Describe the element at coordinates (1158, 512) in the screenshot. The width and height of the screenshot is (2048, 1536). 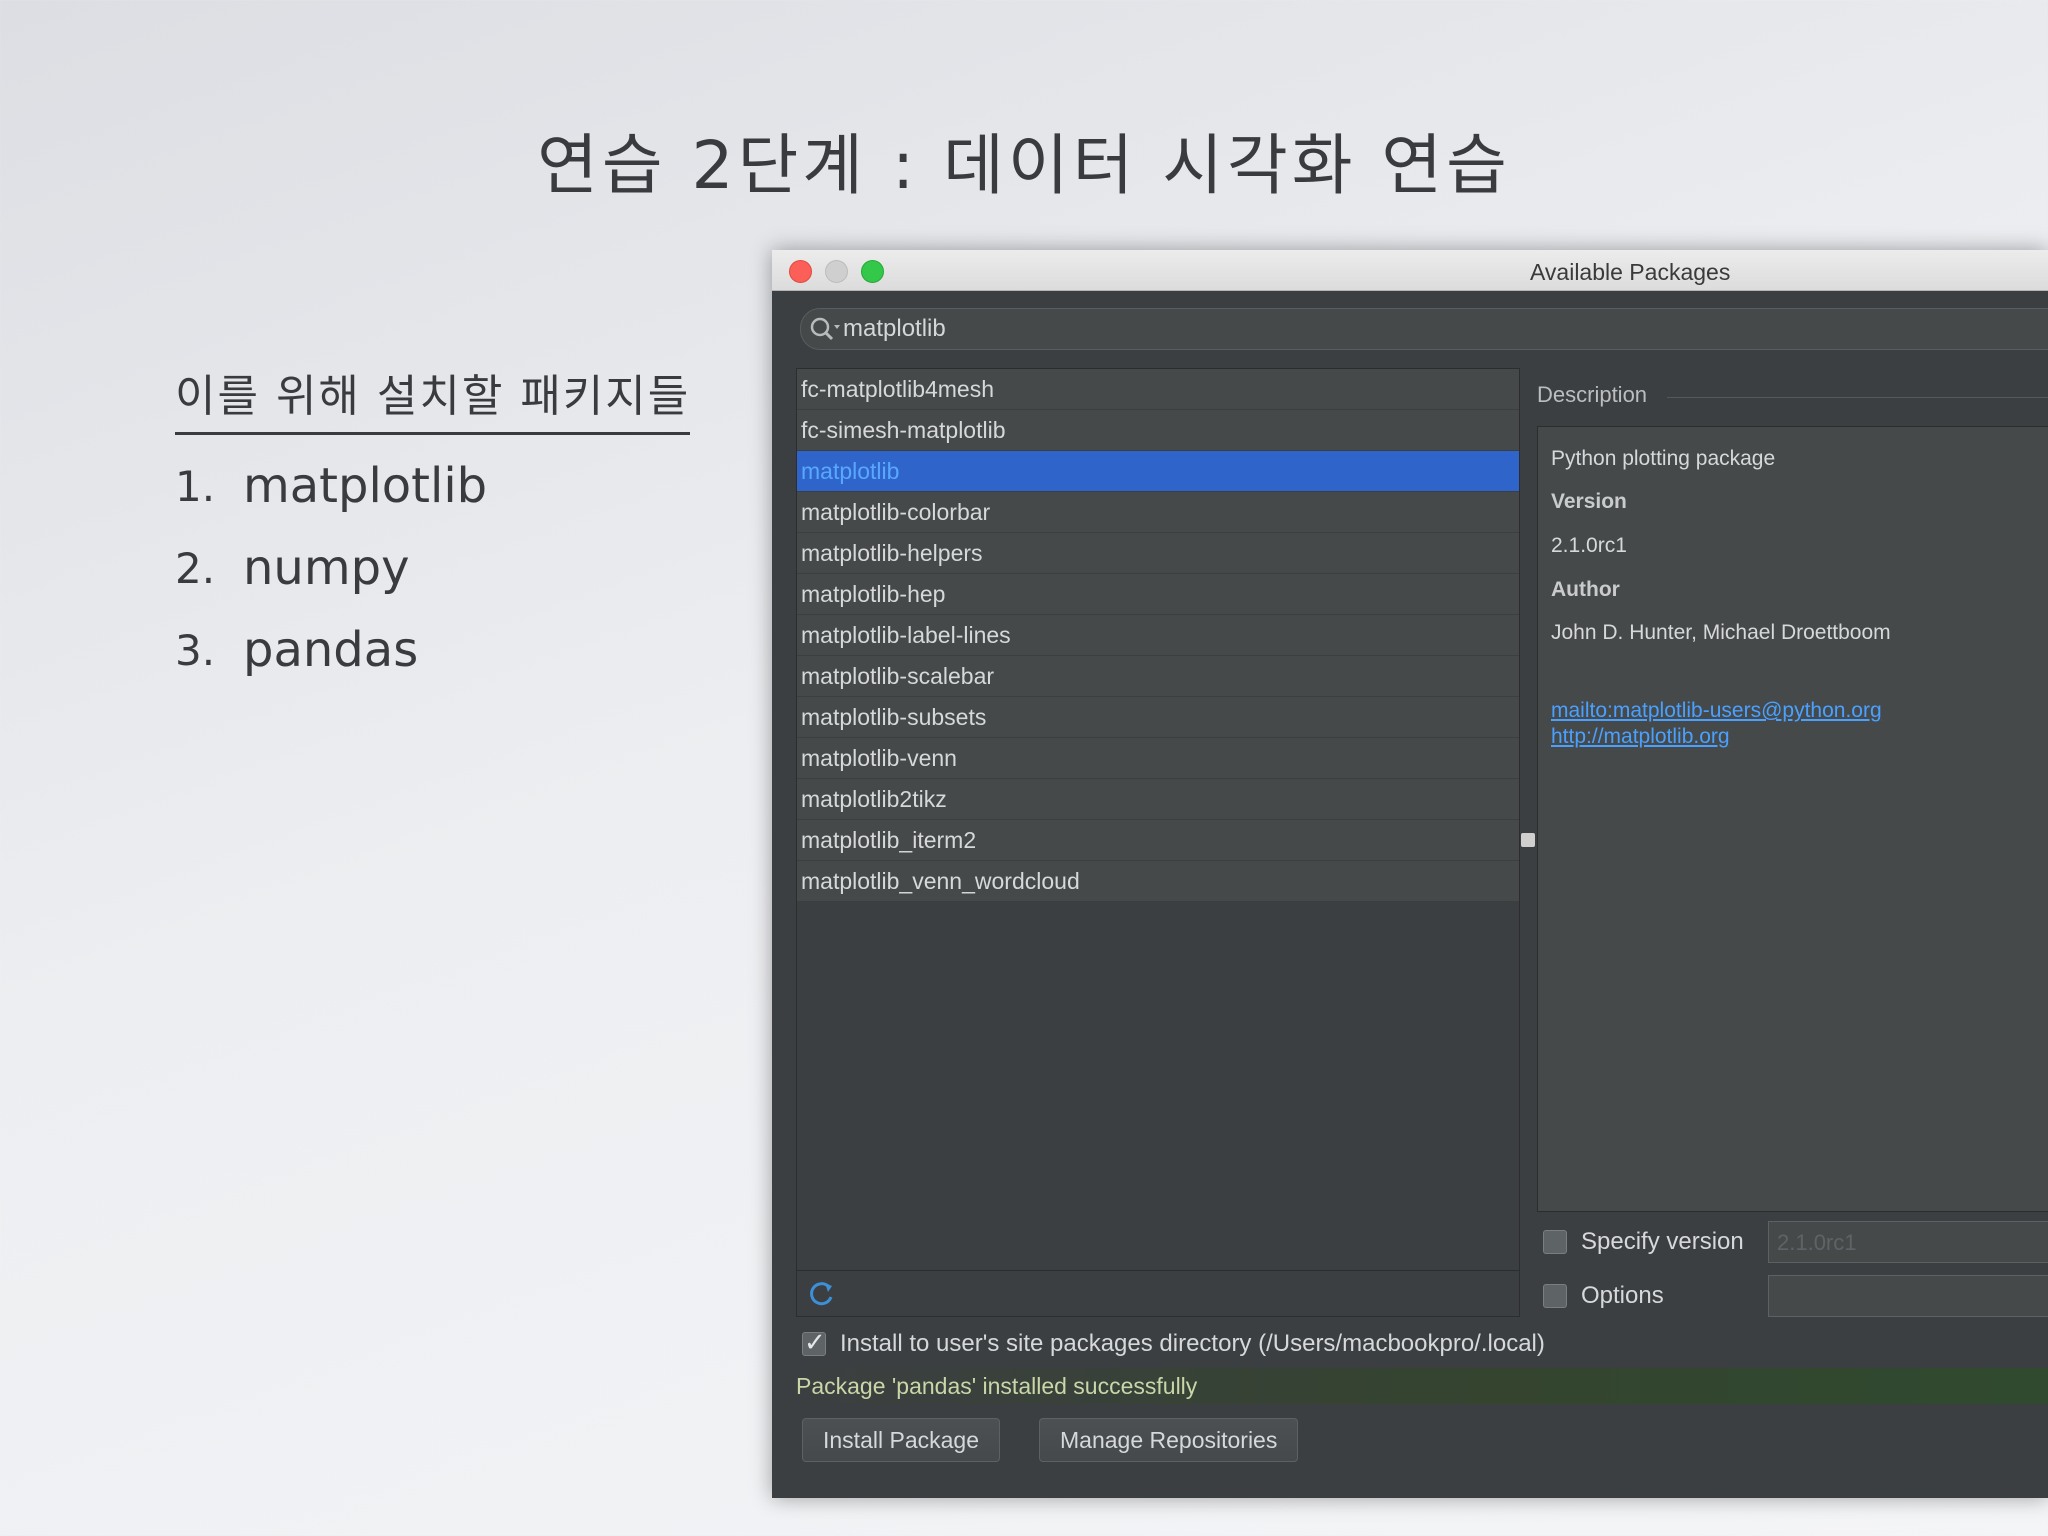
I see `list-item: matplotlib-colorbar` at that location.